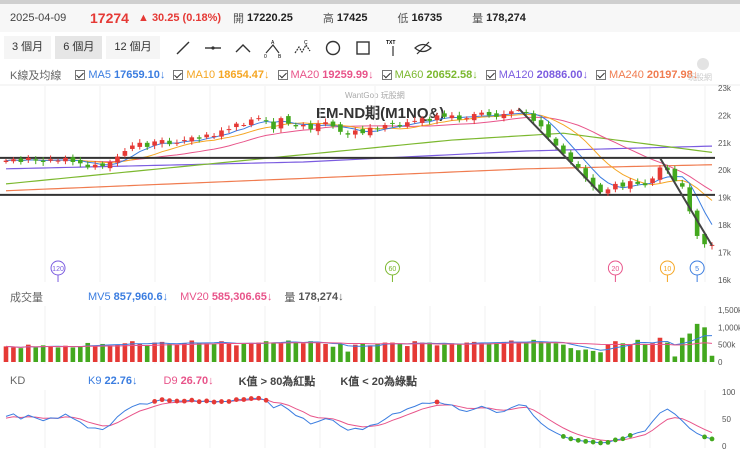  What do you see at coordinates (359, 420) in the screenshot?
I see `d-line` at bounding box center [359, 420].